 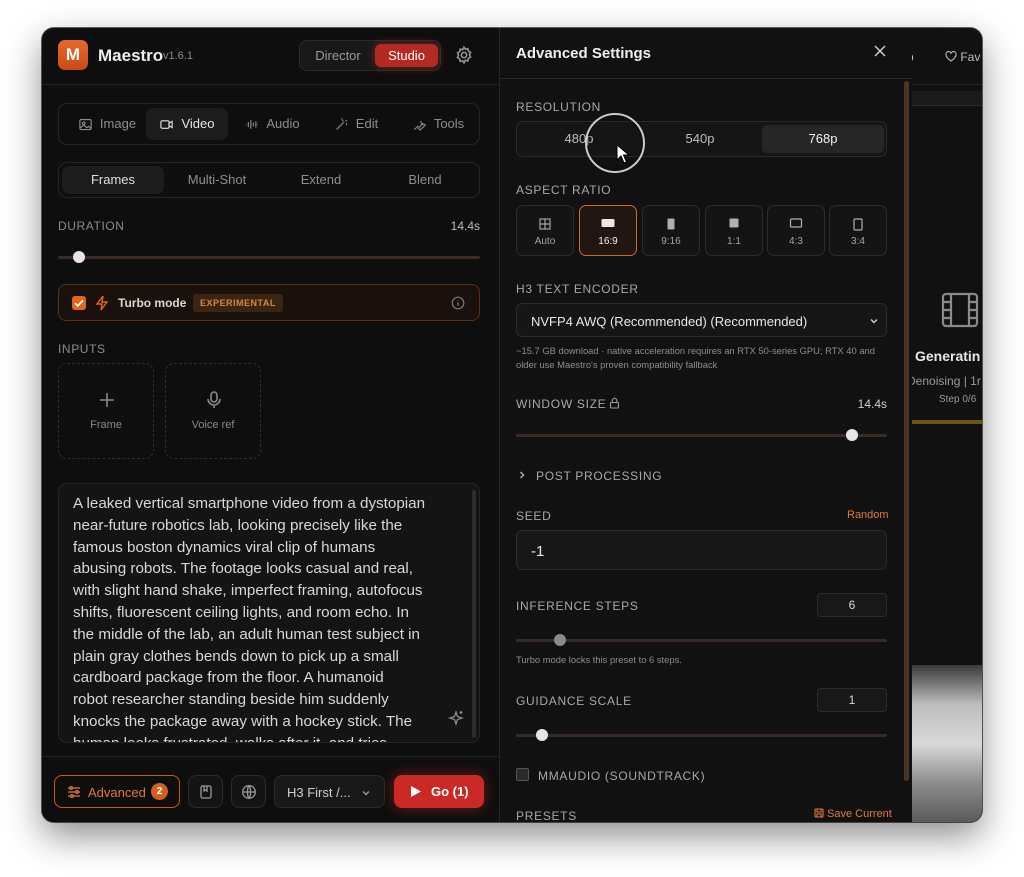 What do you see at coordinates (622, 776) in the screenshot?
I see `mmaudio-label: MMAUDIO (SOUNDTRACK)` at bounding box center [622, 776].